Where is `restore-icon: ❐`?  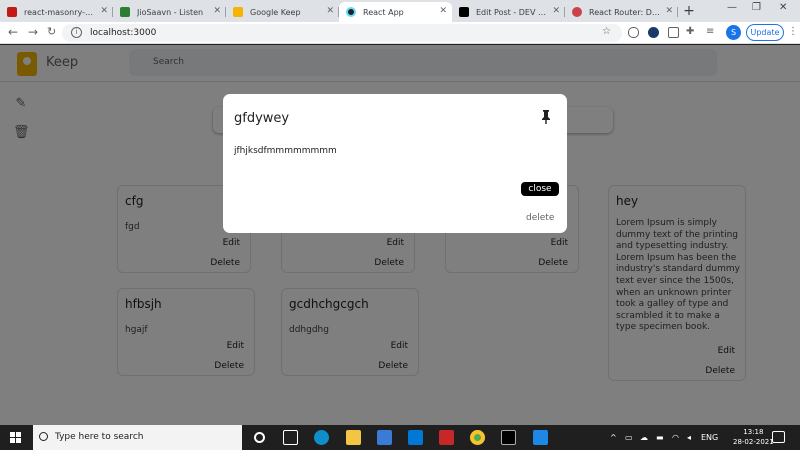
restore-icon: ❐ is located at coordinates (756, 7).